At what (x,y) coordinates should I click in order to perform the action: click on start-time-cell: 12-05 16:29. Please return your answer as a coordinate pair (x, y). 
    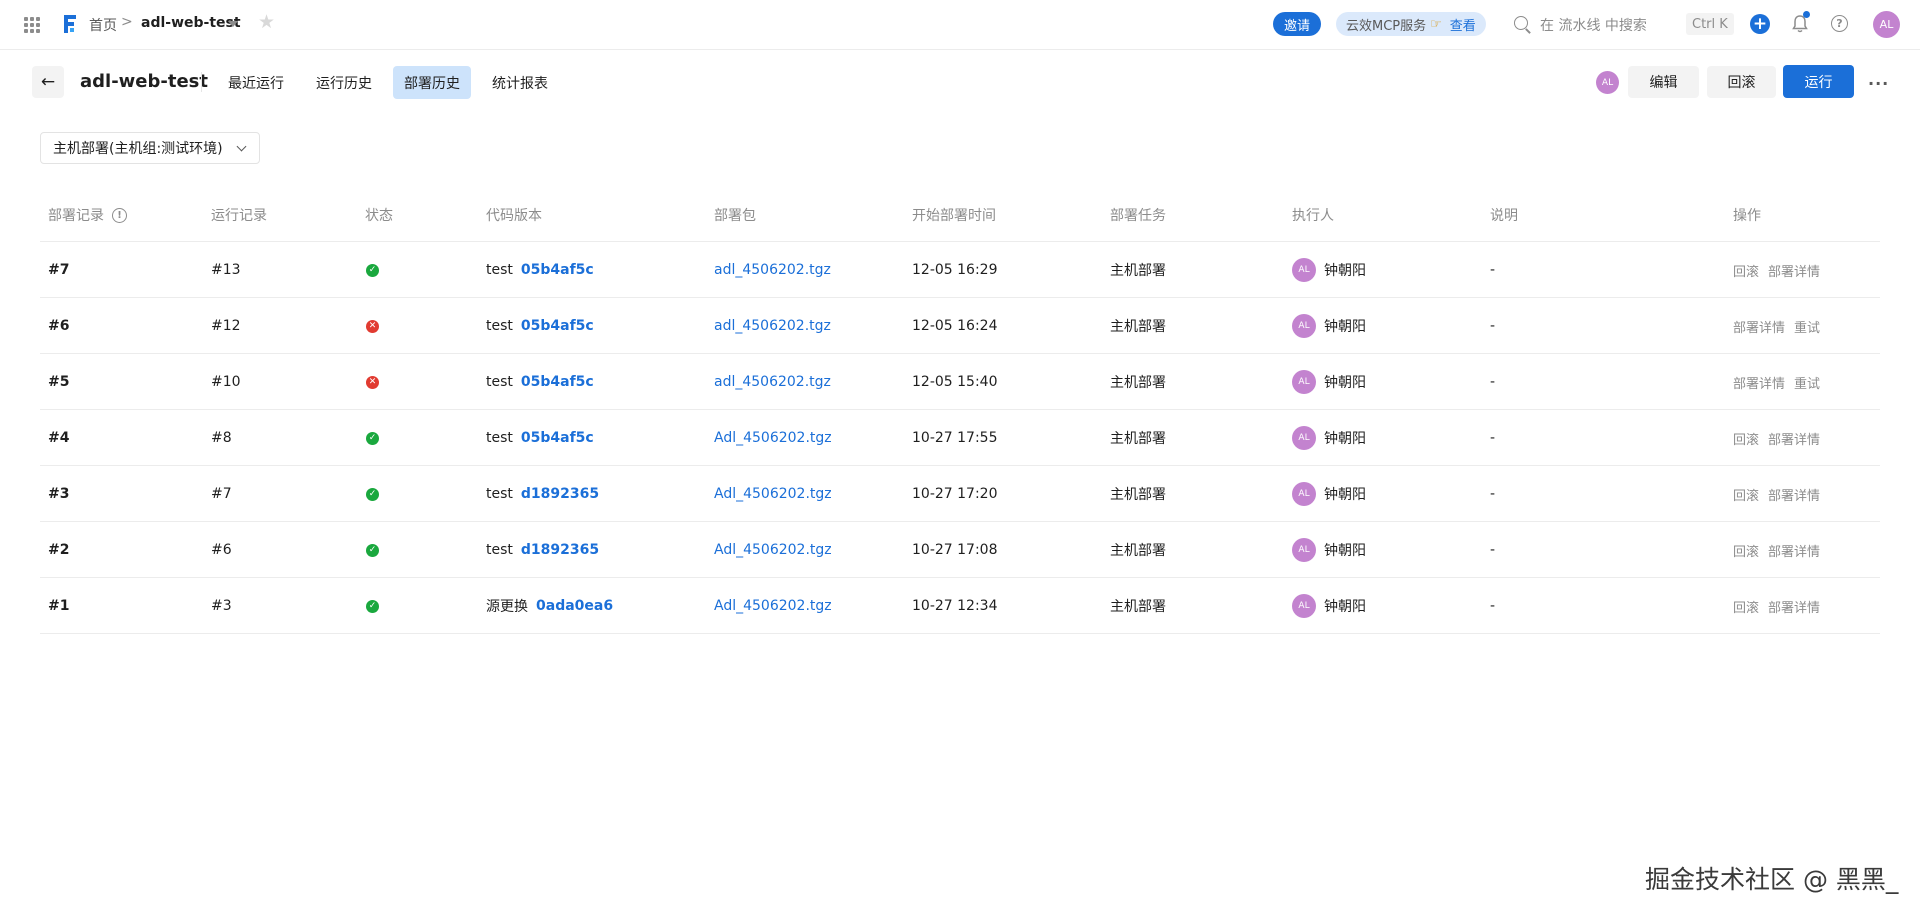
    Looking at the image, I should click on (955, 270).